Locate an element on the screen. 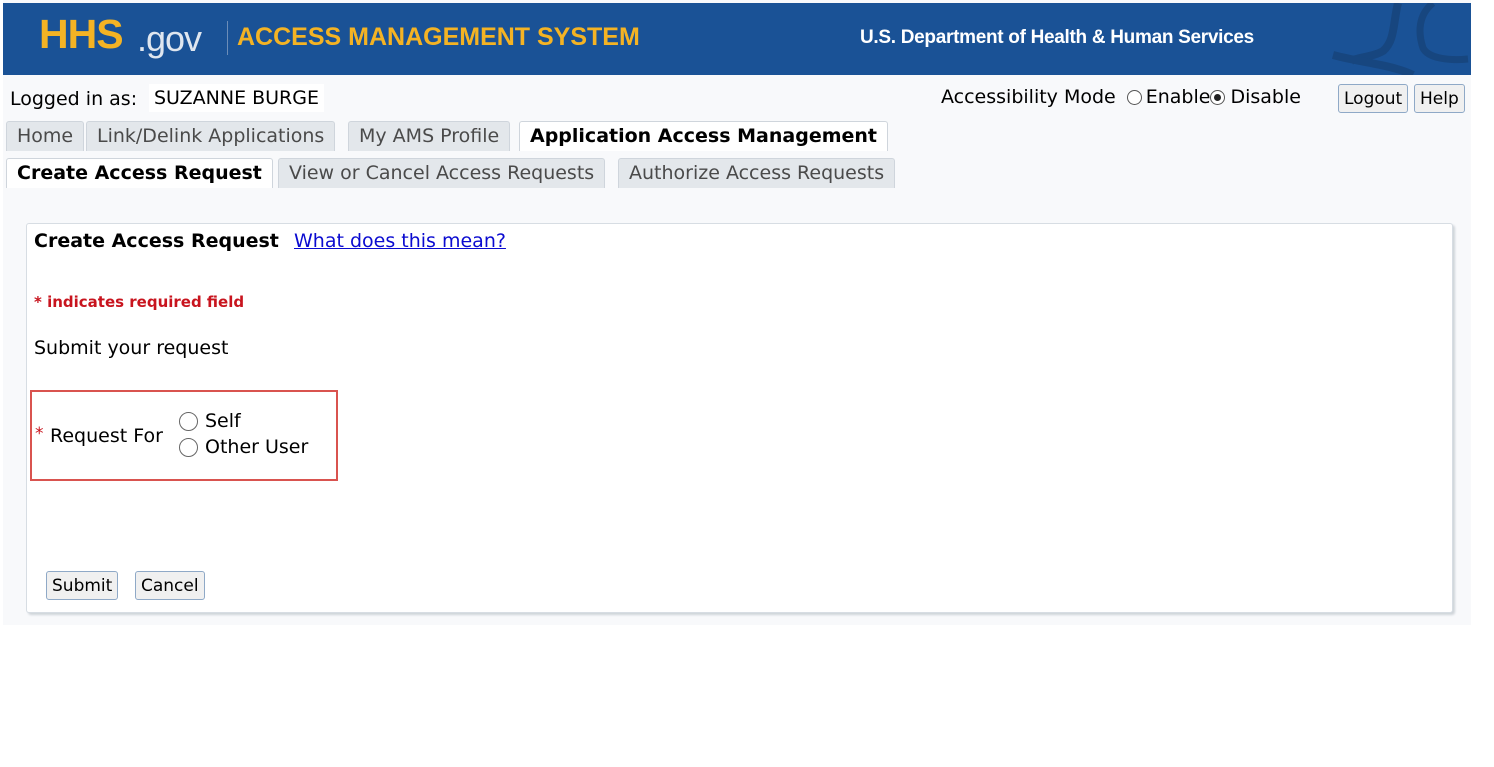 The width and height of the screenshot is (1494, 767). subtab-create-access-request: Create Access Request is located at coordinates (139, 173).